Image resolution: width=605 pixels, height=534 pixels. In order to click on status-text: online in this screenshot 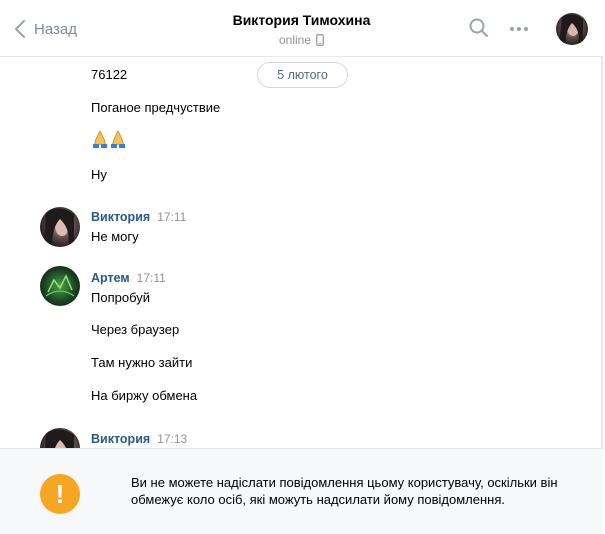, I will do `click(295, 40)`.